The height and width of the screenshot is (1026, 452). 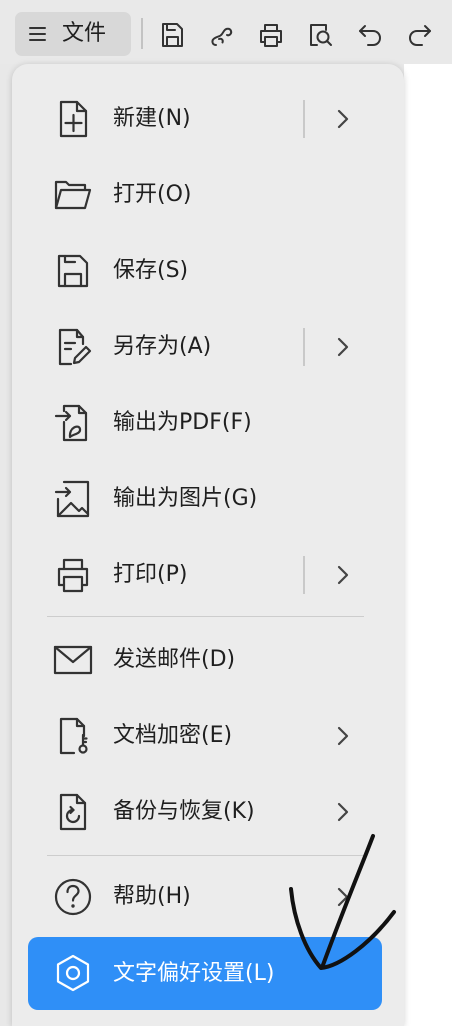 I want to click on menu-item-export-image: 输出为图片(G), so click(x=208, y=499).